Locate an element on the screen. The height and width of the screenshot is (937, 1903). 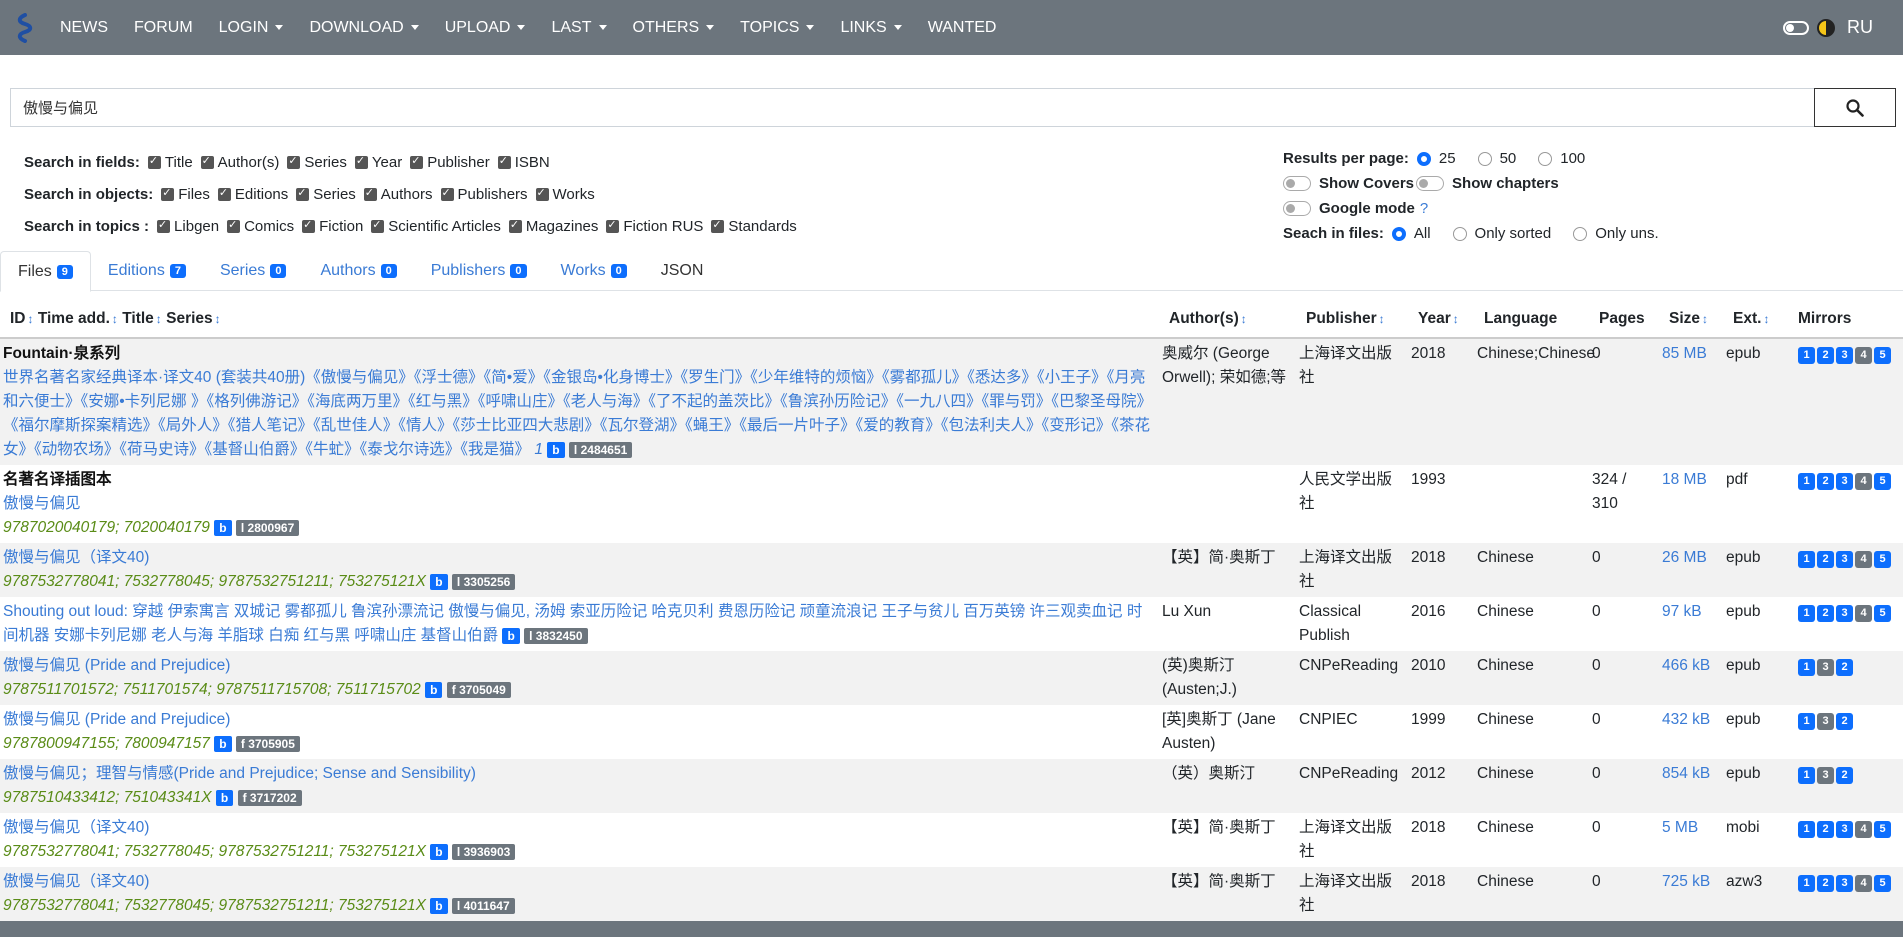
show-chapters-switch is located at coordinates (1430, 183).